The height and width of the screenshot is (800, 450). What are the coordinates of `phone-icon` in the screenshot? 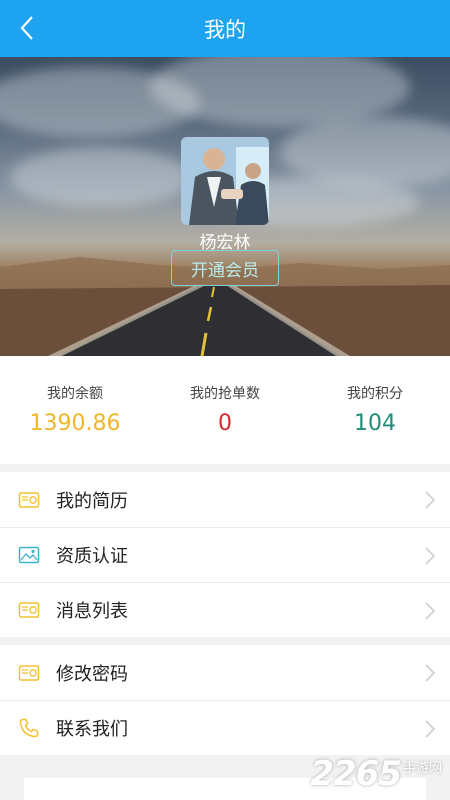 It's located at (29, 728).